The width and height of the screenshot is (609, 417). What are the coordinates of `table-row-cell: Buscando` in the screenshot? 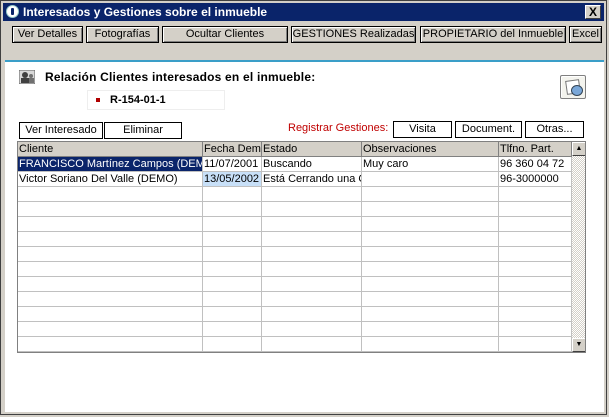 It's located at (312, 164).